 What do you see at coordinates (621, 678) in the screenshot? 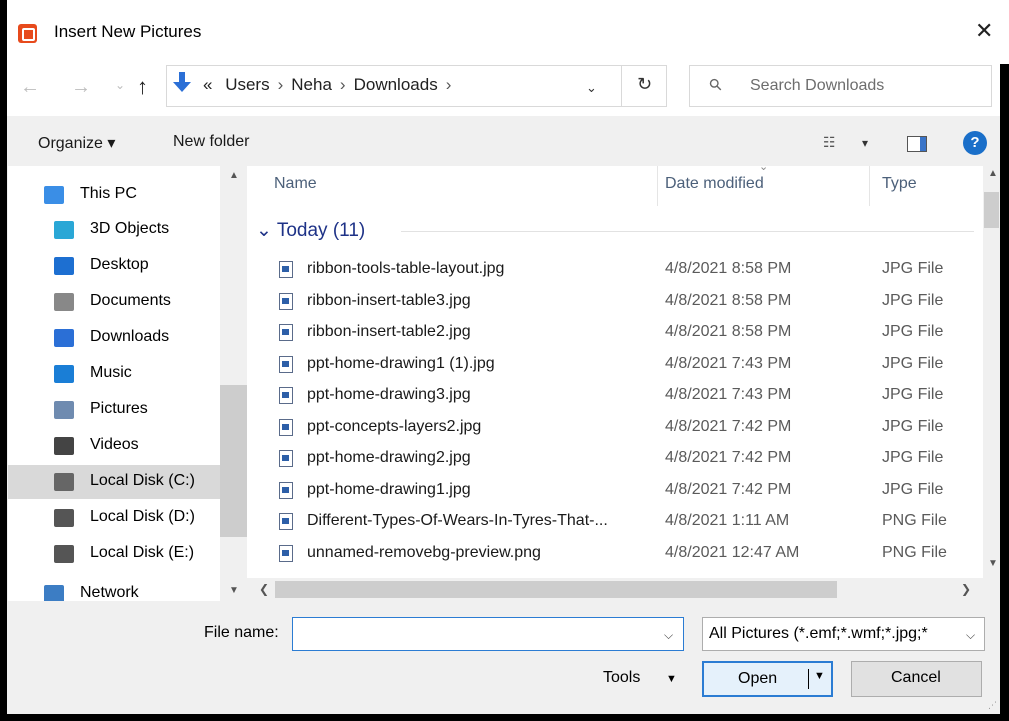
I see `tools-button: Tools` at bounding box center [621, 678].